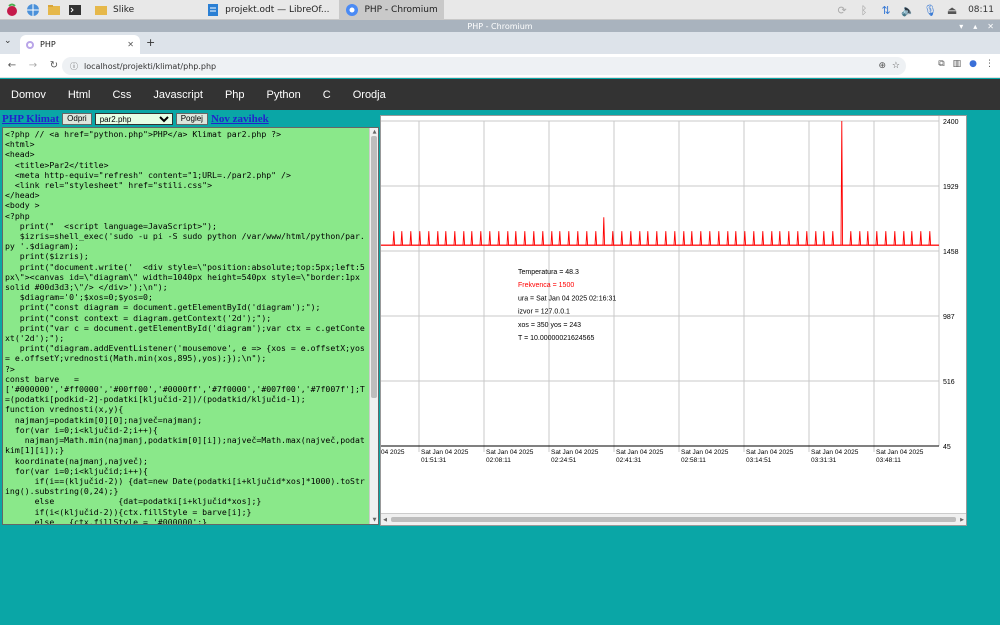 The image size is (1000, 625). I want to click on tab-strip: ⌄ PHP ✕ +, so click(500, 43).